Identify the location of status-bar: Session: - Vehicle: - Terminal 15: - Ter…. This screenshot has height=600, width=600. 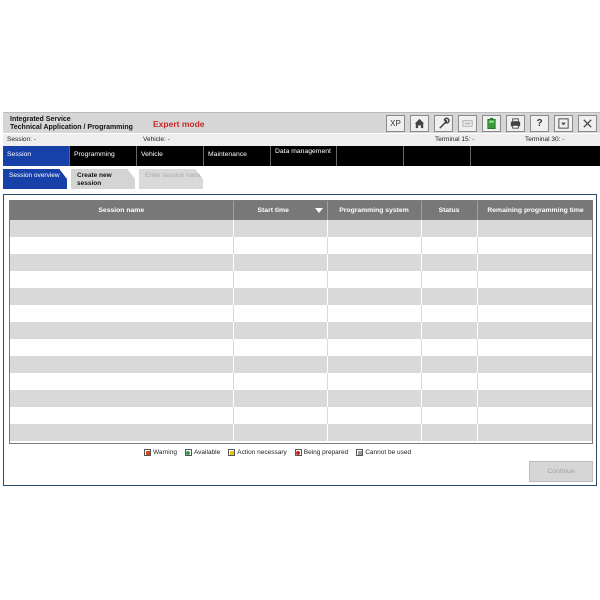
(301, 140).